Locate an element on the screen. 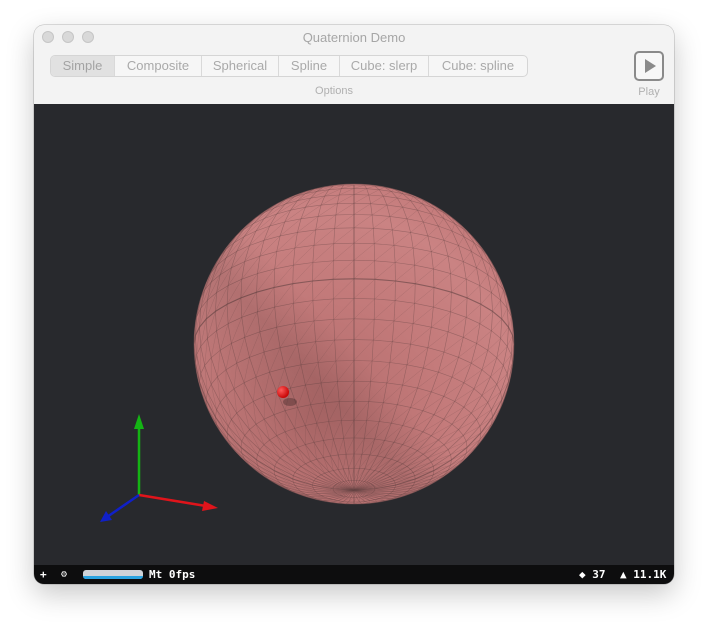 This screenshot has height=626, width=708. options-label: Options is located at coordinates (334, 91).